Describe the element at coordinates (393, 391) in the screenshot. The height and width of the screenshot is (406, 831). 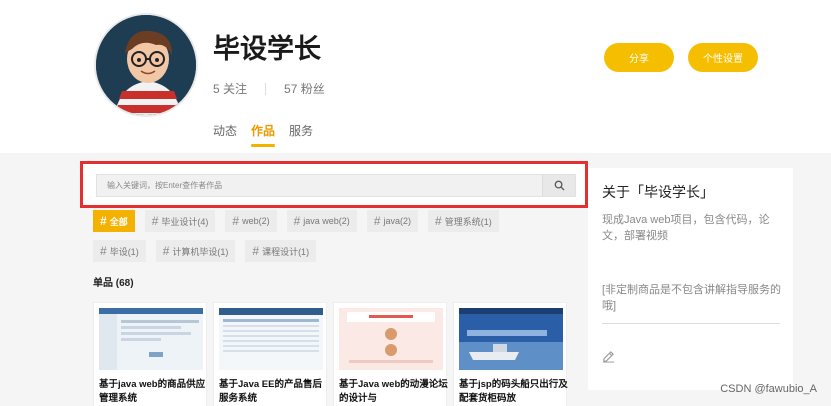
I see `product-title: 基于Java web的动漫论坛的设计与` at that location.